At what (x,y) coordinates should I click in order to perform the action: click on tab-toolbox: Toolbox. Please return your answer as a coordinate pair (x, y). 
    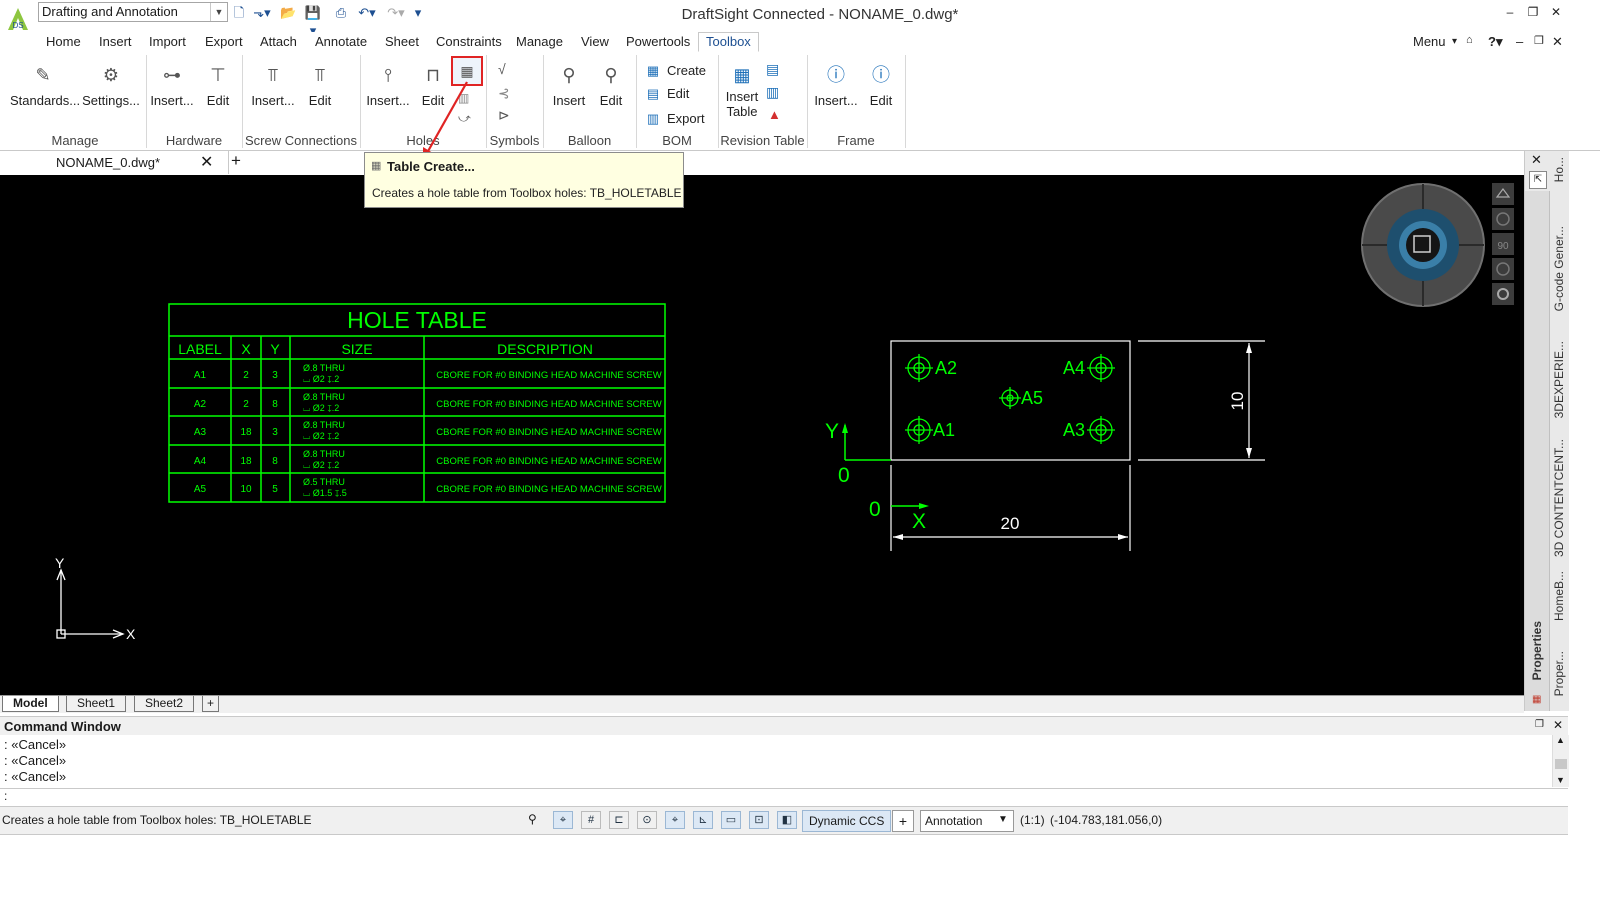
    Looking at the image, I should click on (728, 42).